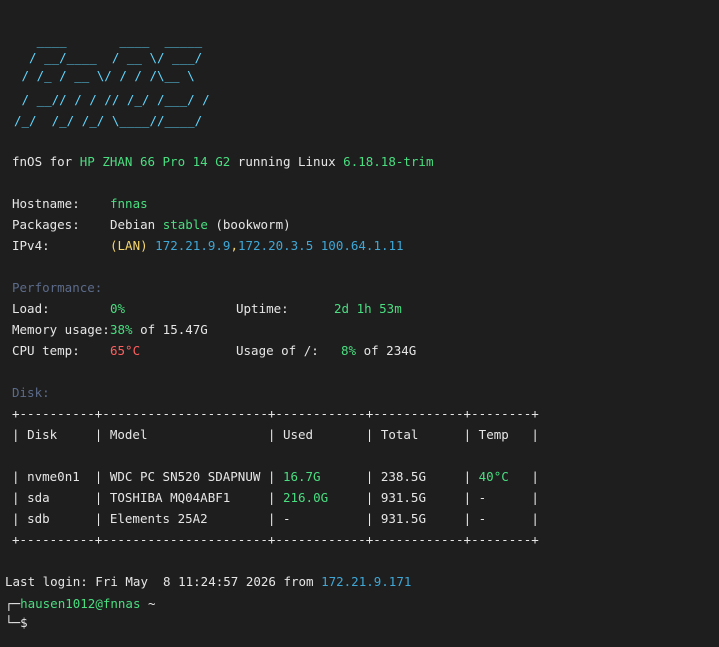 The height and width of the screenshot is (647, 719). Describe the element at coordinates (193, 245) in the screenshot. I see `ipv4-address-1: 172.21.9.9` at that location.